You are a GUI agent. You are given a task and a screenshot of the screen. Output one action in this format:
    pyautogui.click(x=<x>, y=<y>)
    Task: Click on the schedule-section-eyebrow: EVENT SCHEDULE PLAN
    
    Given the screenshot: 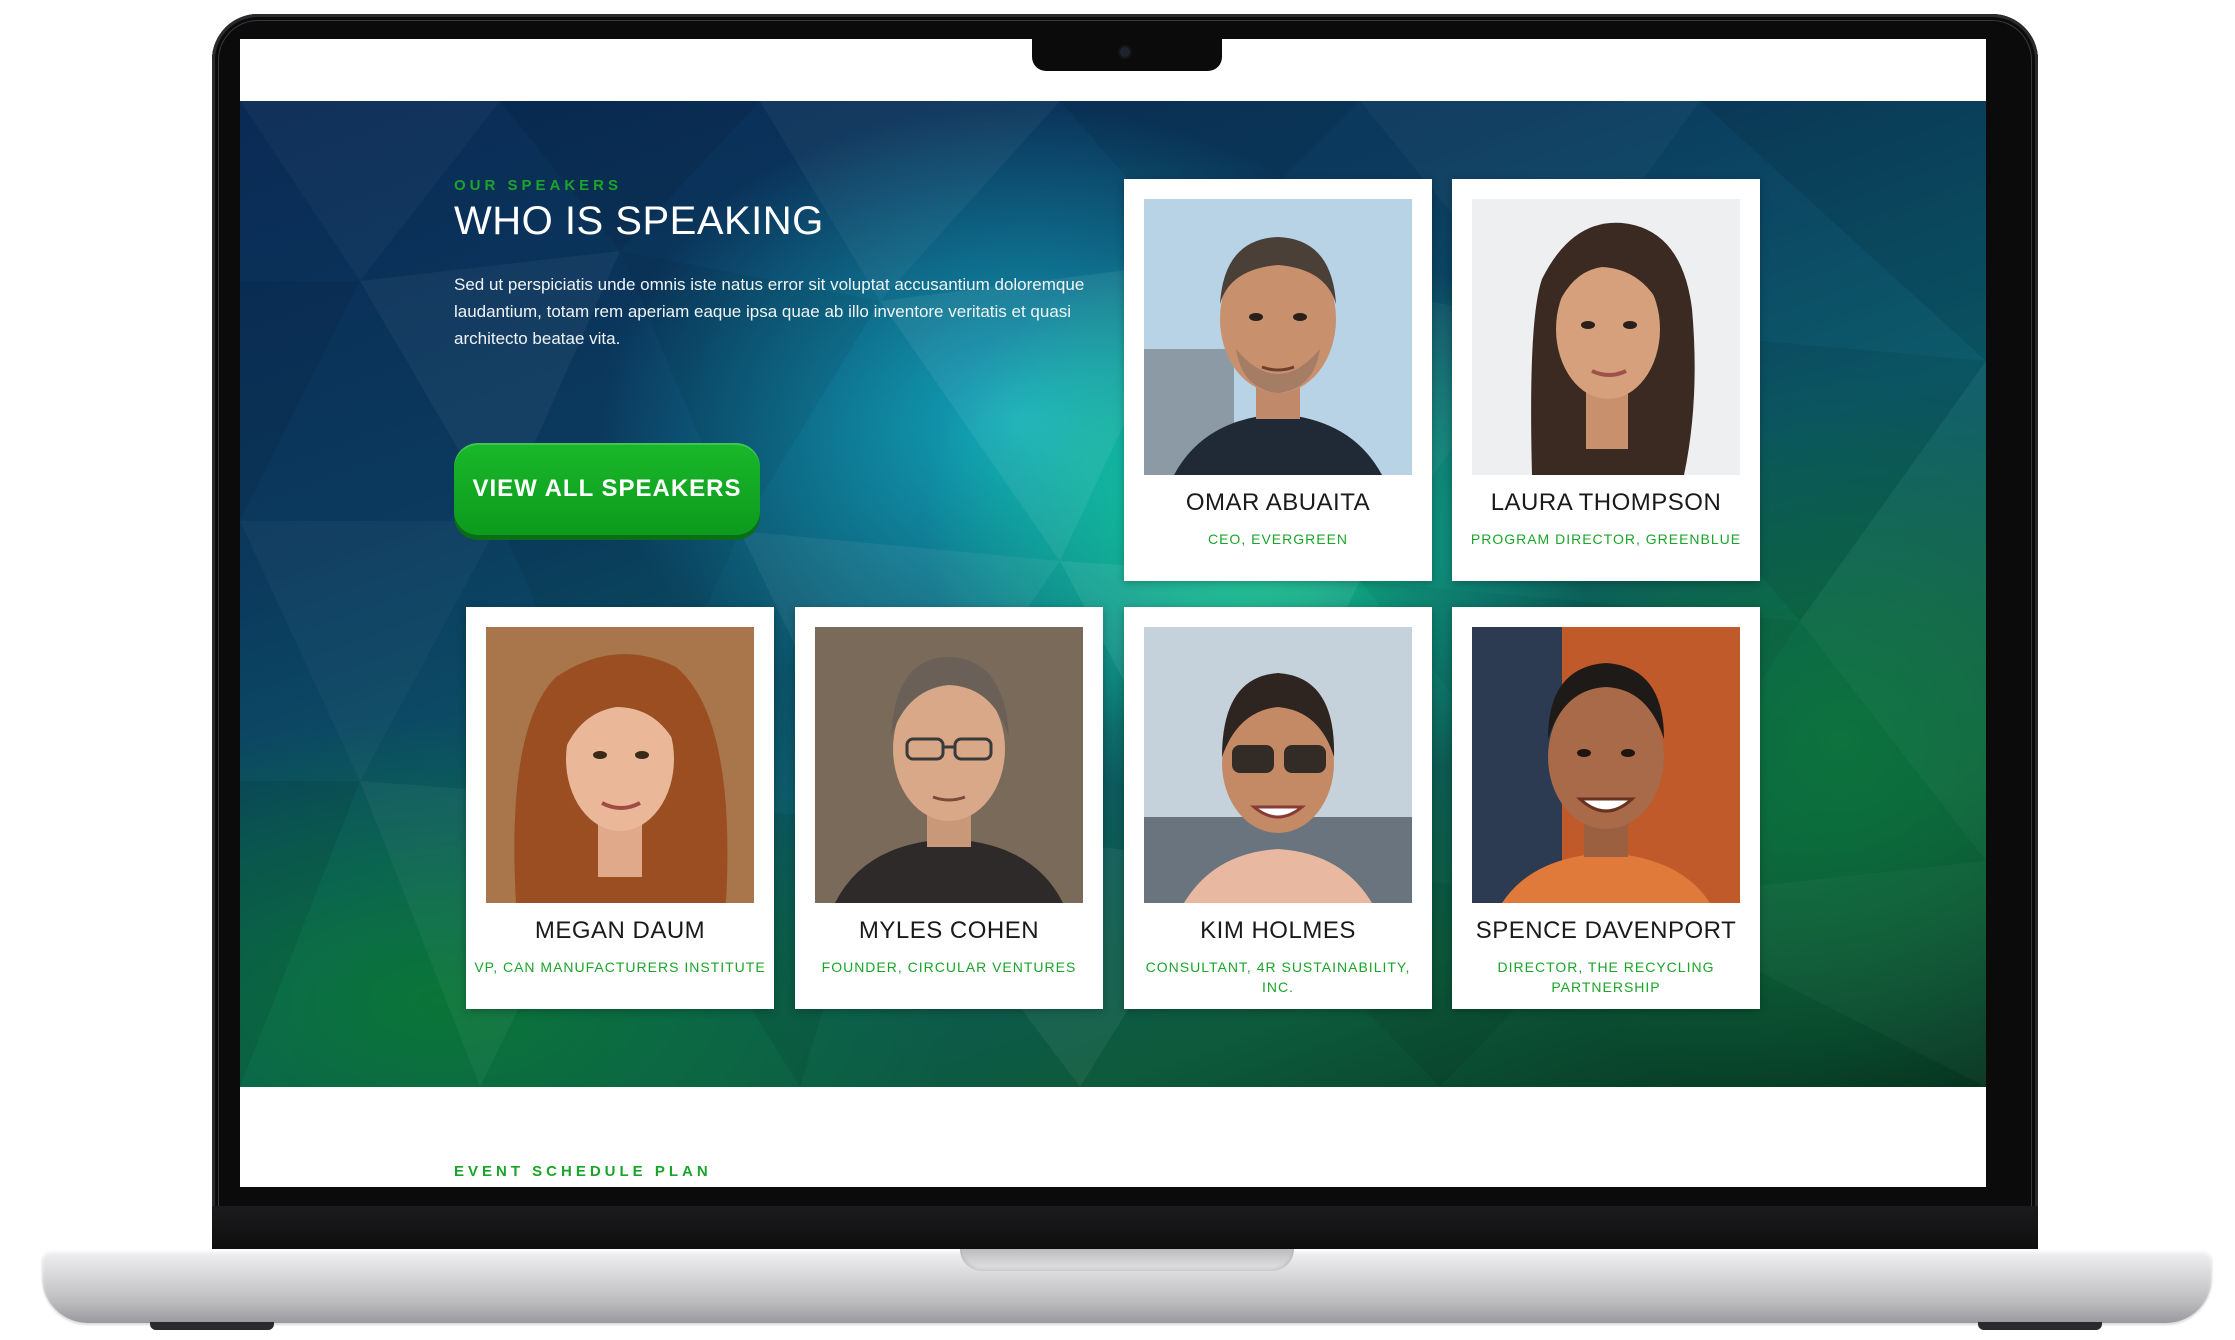 What is the action you would take?
    pyautogui.click(x=583, y=1171)
    